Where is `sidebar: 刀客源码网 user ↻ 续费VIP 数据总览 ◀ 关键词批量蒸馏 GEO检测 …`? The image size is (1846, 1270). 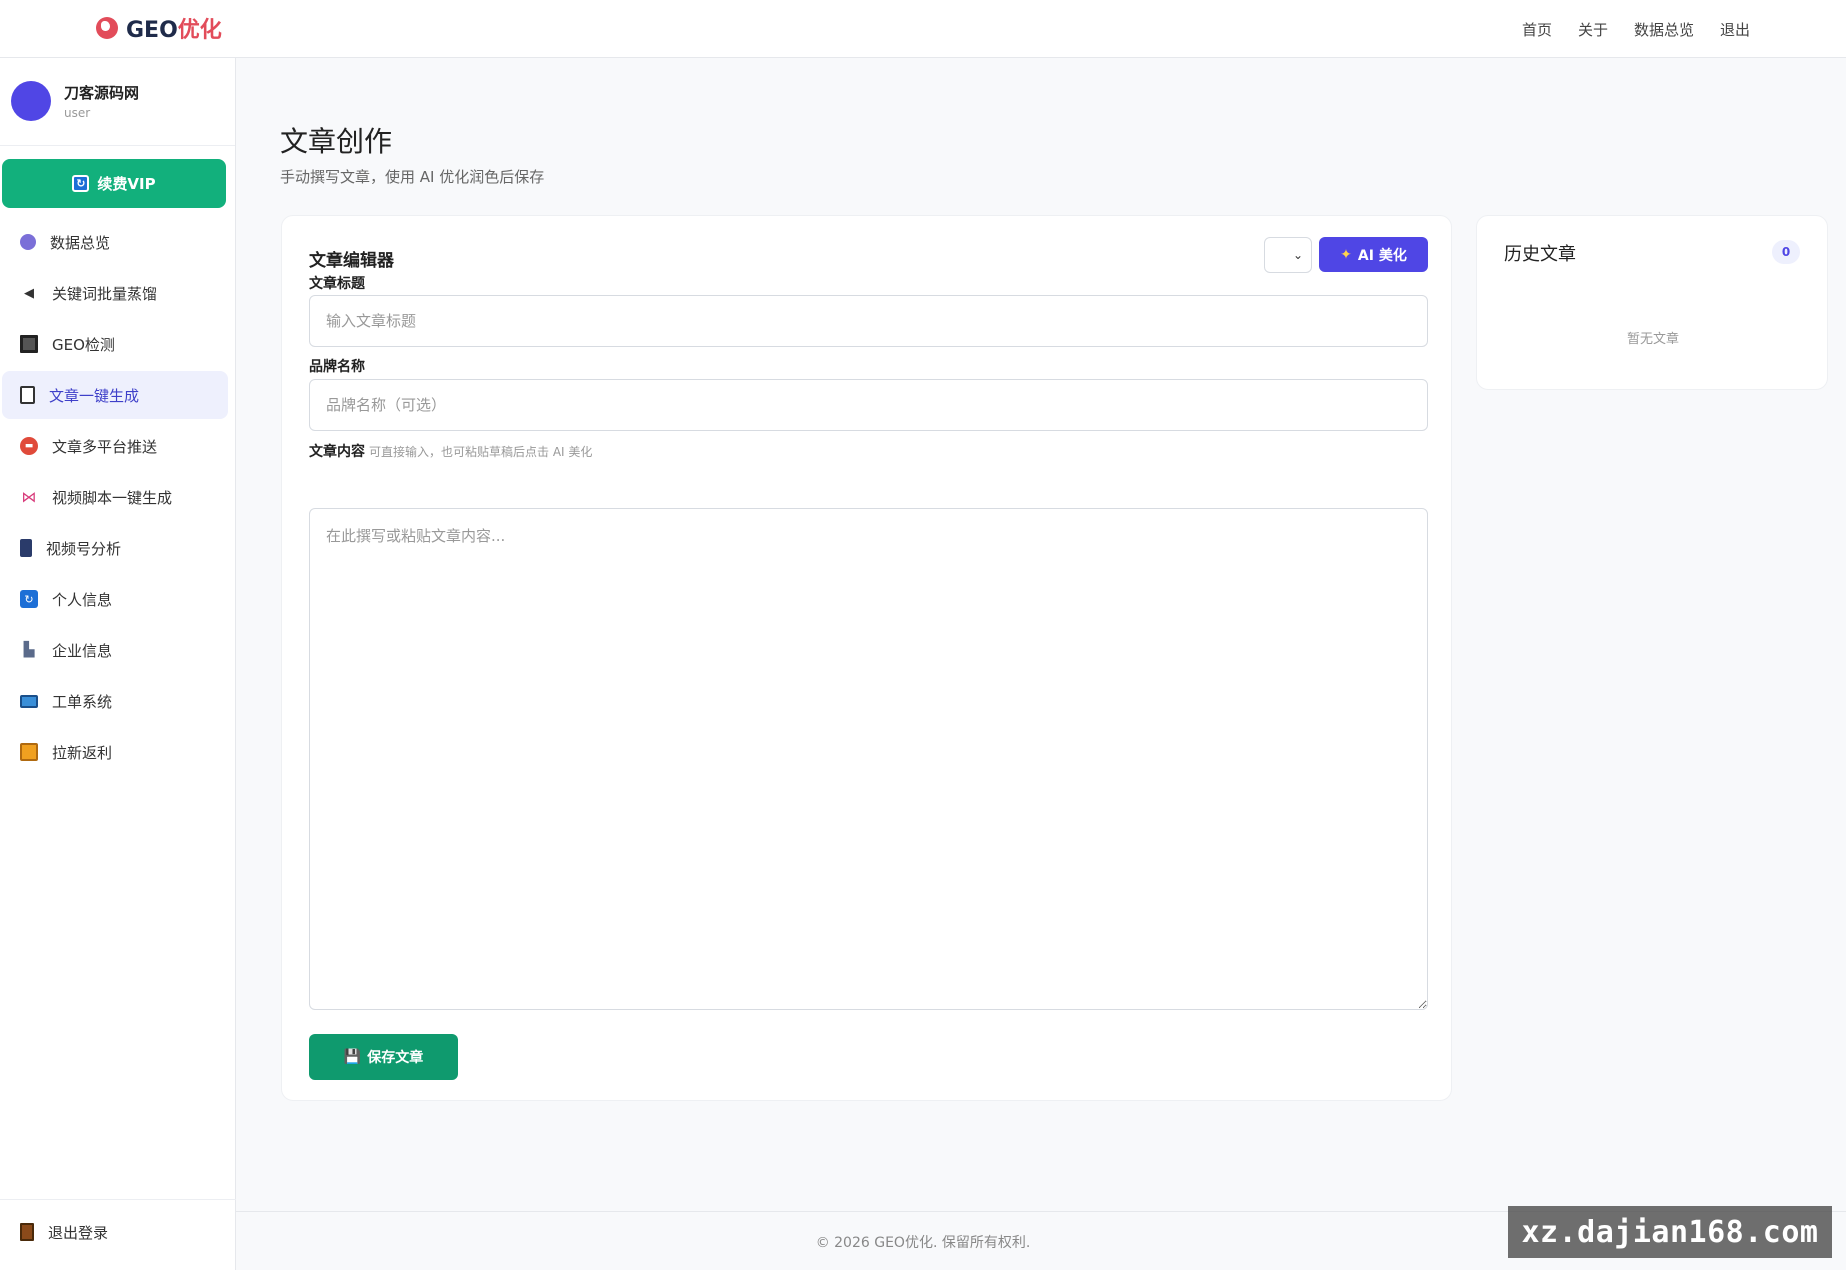 sidebar: 刀客源码网 user ↻ 续费VIP 数据总览 ◀ 关键词批量蒸馏 GEO检测 … is located at coordinates (118, 664).